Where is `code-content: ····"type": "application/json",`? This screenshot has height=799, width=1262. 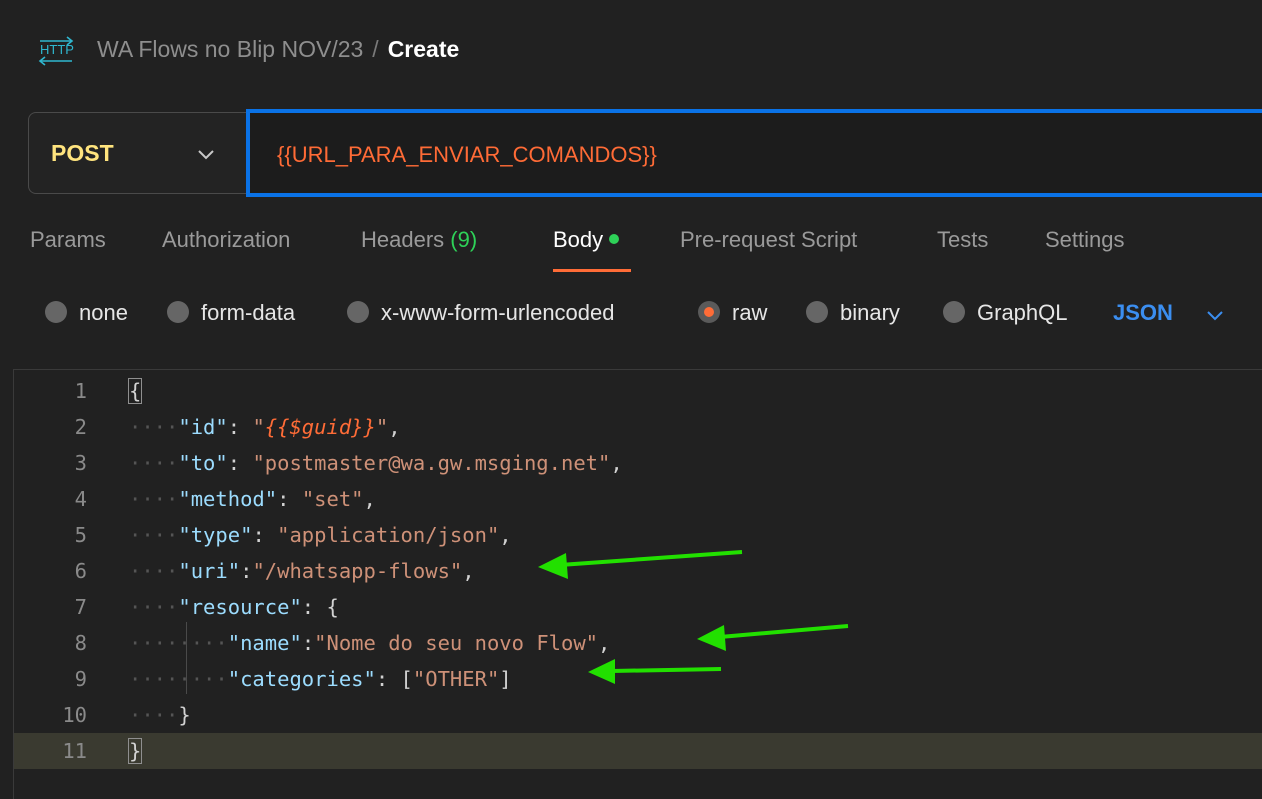 code-content: ····"type": "application/json", is located at coordinates (320, 535).